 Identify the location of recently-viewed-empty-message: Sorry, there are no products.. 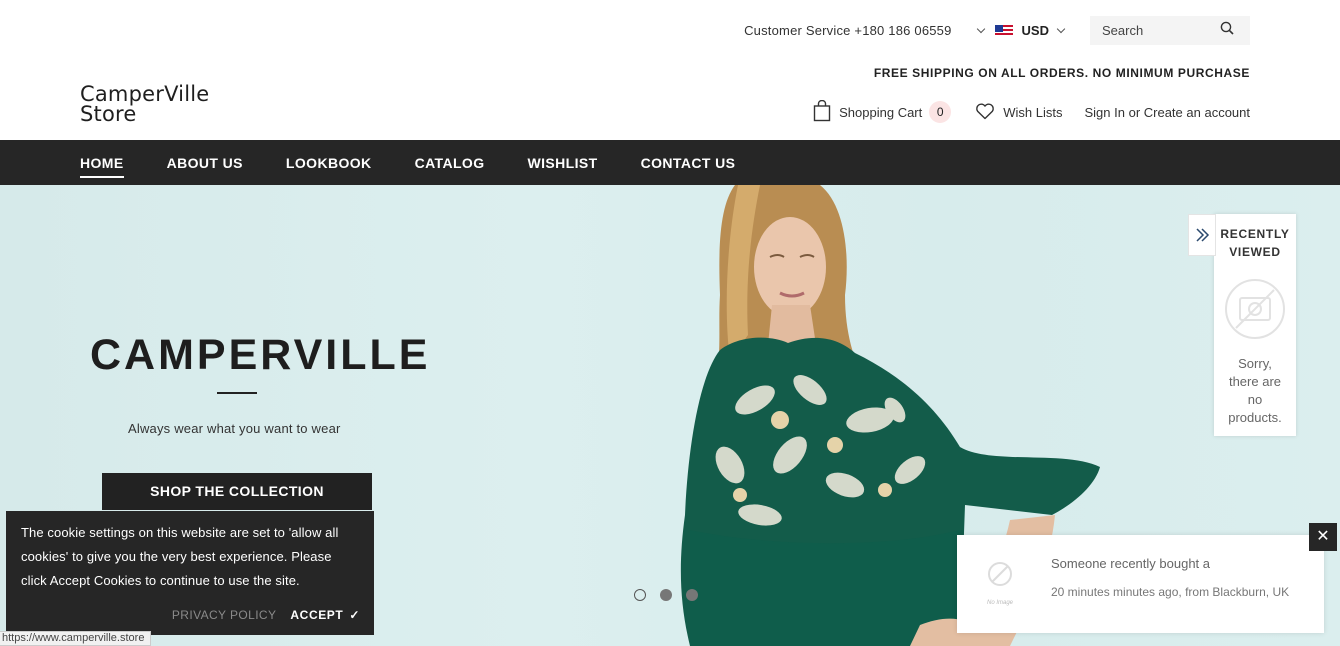
(1255, 391).